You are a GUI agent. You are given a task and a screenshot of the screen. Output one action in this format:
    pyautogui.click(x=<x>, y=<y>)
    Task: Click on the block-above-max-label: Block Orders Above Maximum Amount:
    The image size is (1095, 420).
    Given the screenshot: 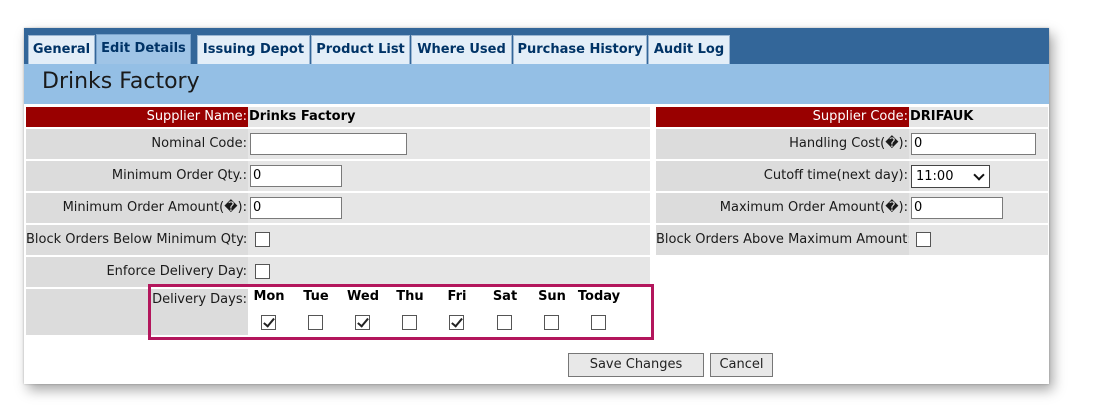 What is the action you would take?
    pyautogui.click(x=784, y=240)
    